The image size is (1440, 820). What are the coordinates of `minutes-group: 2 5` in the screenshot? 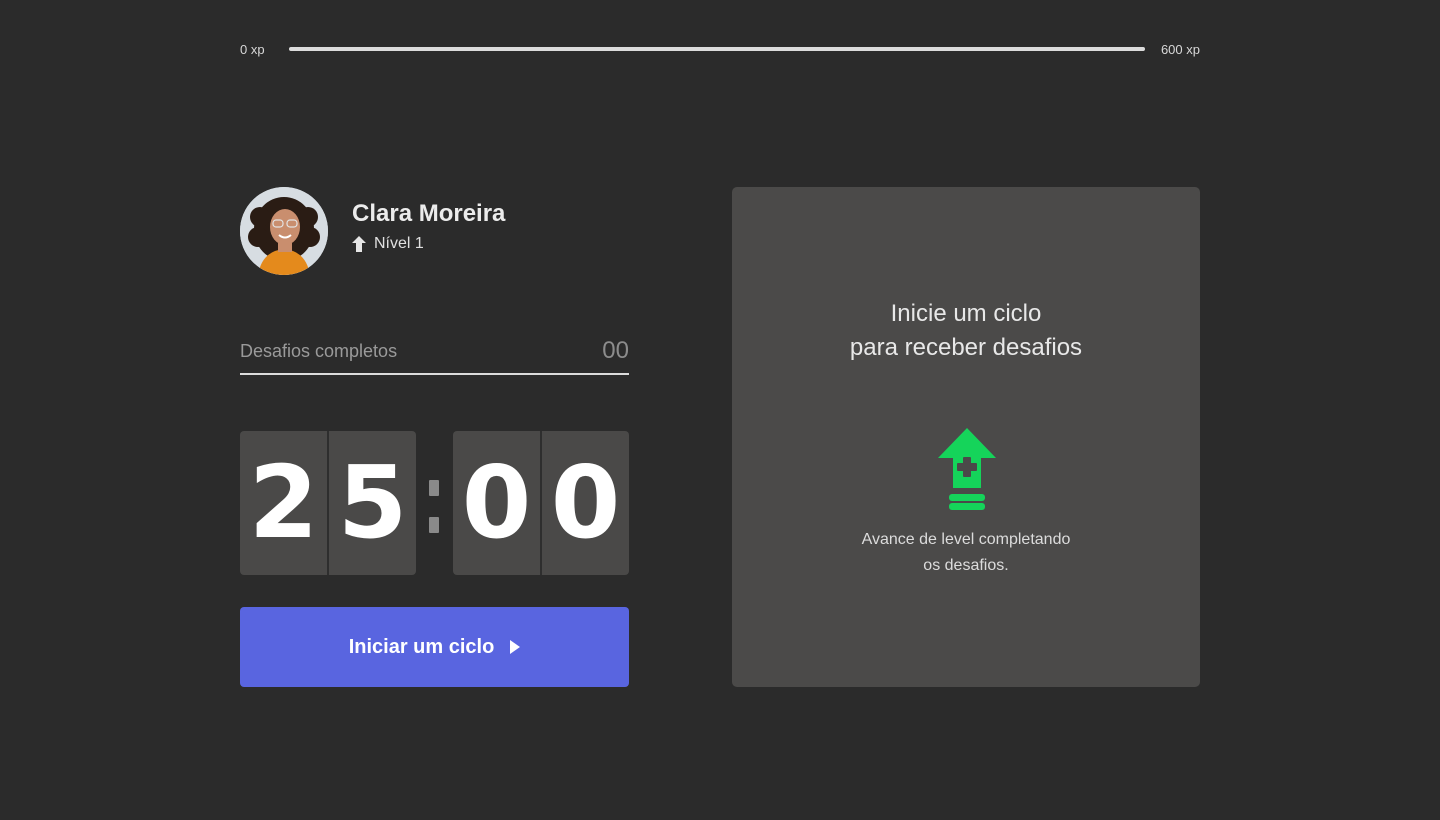 It's located at (328, 503).